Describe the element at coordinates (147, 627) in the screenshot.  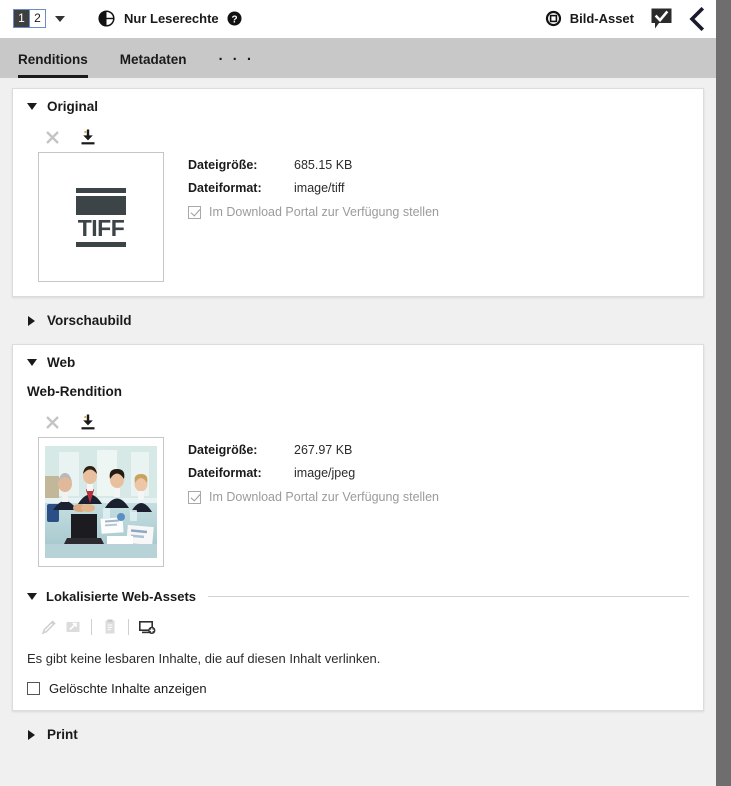
I see `add-screen-icon` at that location.